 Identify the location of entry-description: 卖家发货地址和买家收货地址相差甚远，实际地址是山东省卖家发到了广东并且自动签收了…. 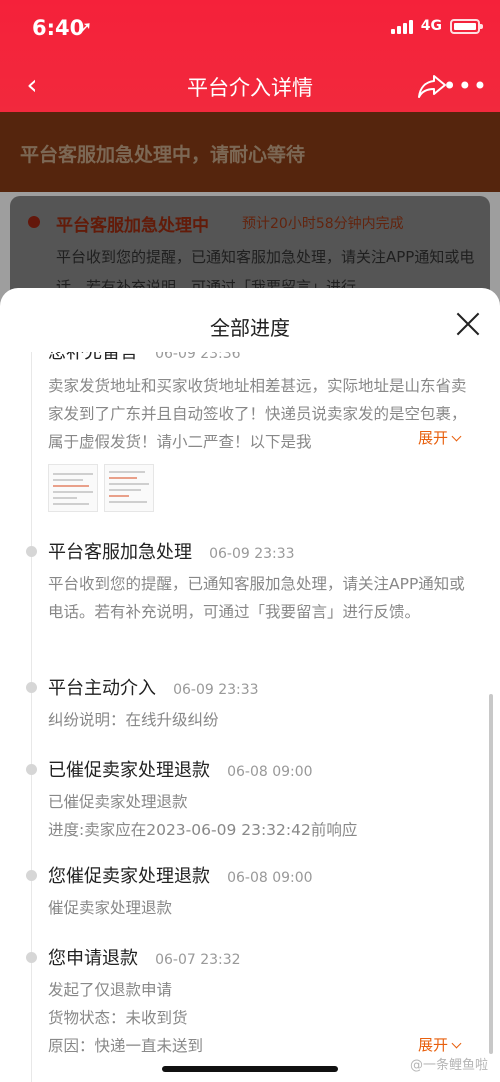
(257, 414).